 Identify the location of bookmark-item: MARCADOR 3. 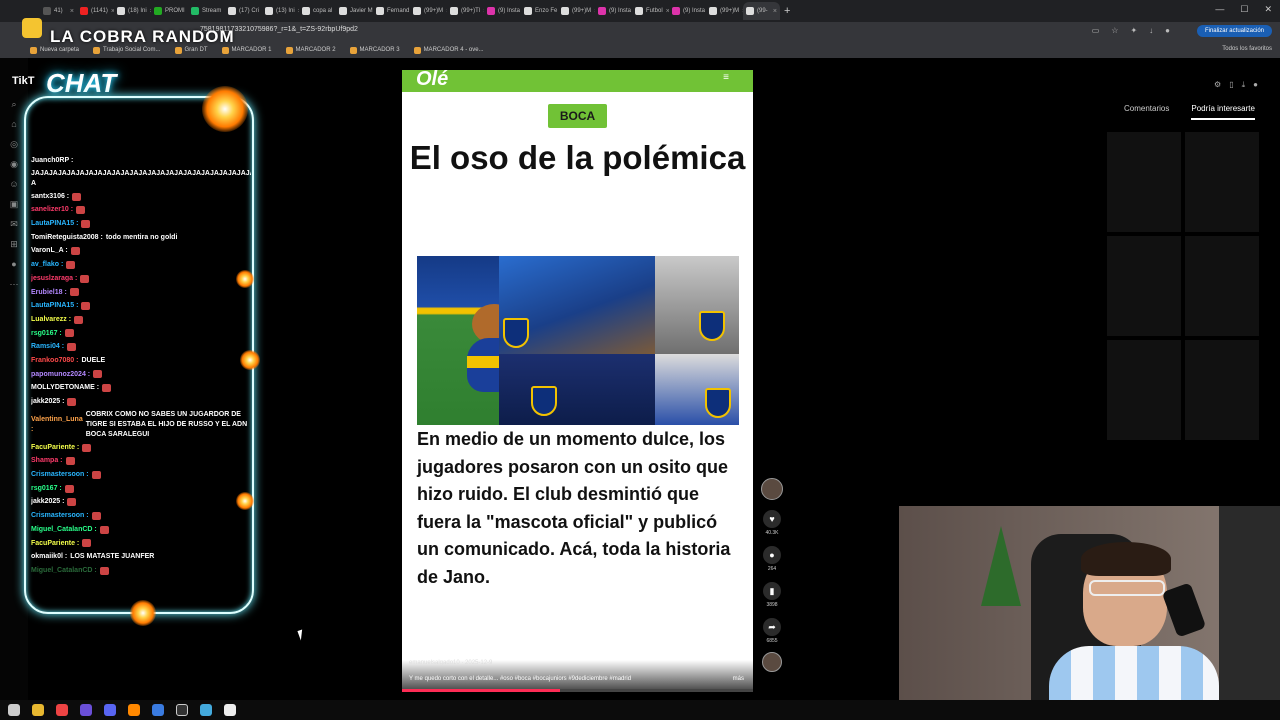
(374, 50).